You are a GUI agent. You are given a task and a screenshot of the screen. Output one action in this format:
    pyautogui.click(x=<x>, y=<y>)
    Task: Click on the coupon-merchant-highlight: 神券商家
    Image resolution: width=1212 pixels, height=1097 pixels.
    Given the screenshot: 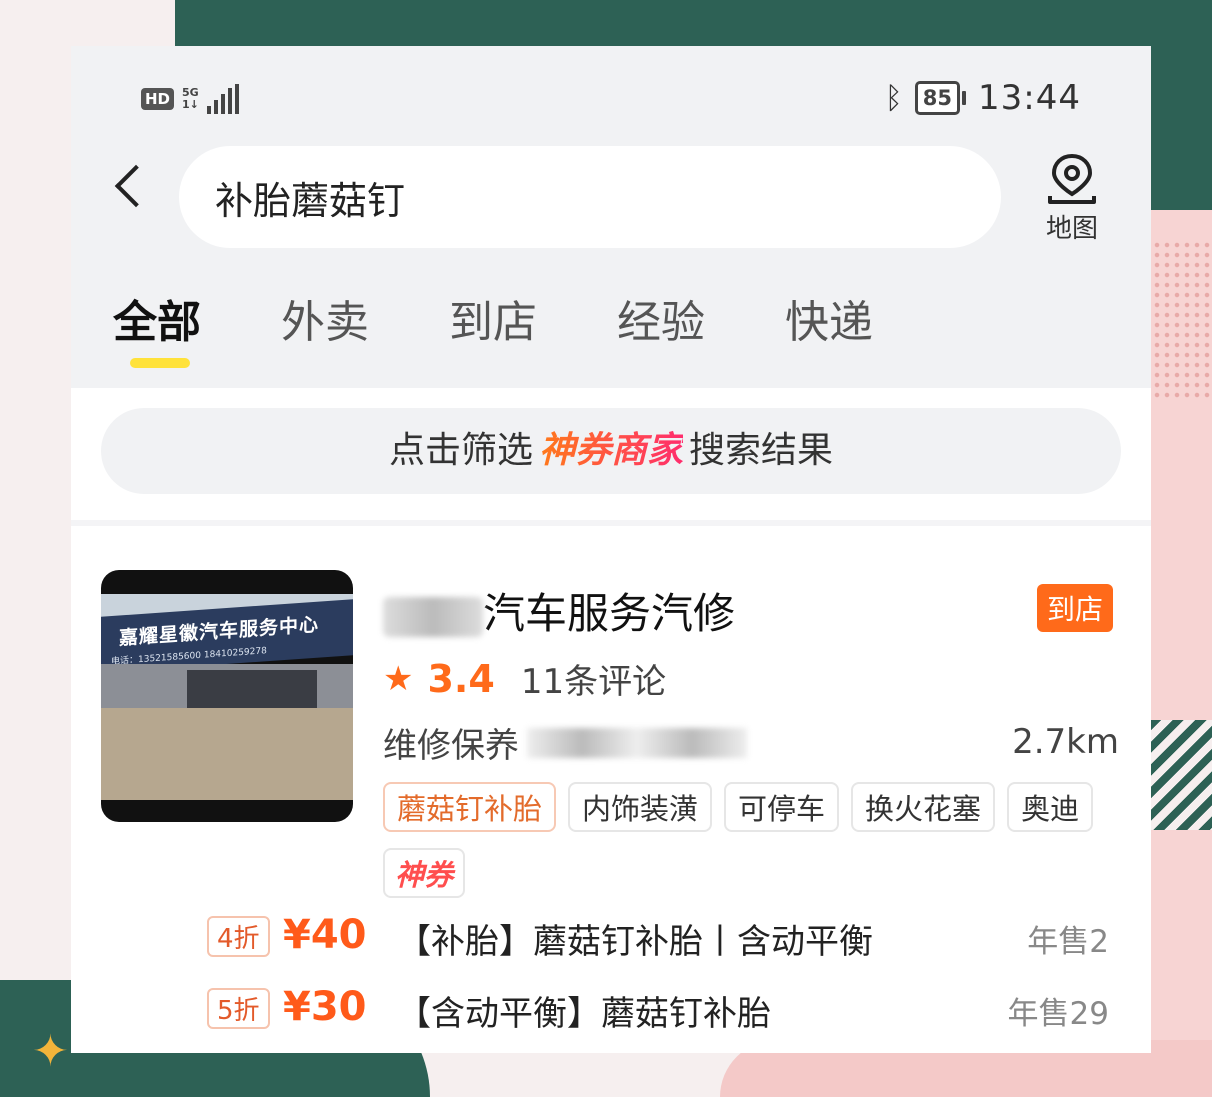 What is the action you would take?
    pyautogui.click(x=610, y=450)
    